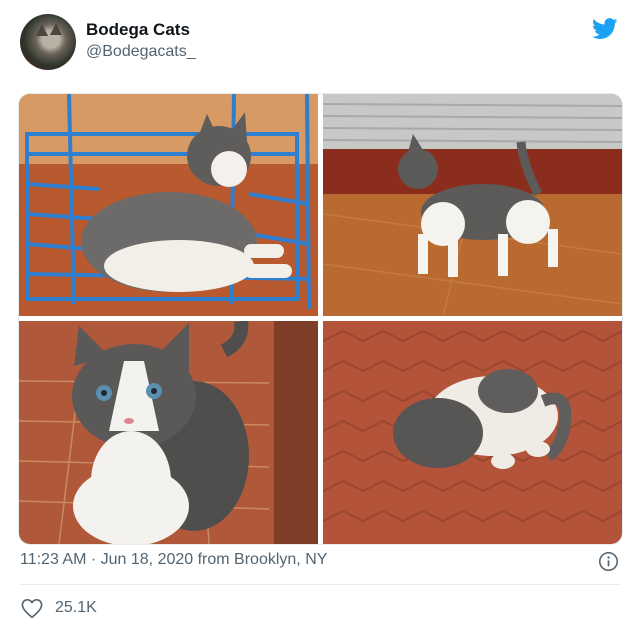 The image size is (640, 634). What do you see at coordinates (141, 52) in the screenshot?
I see `user-handle: @Bodegacats_` at bounding box center [141, 52].